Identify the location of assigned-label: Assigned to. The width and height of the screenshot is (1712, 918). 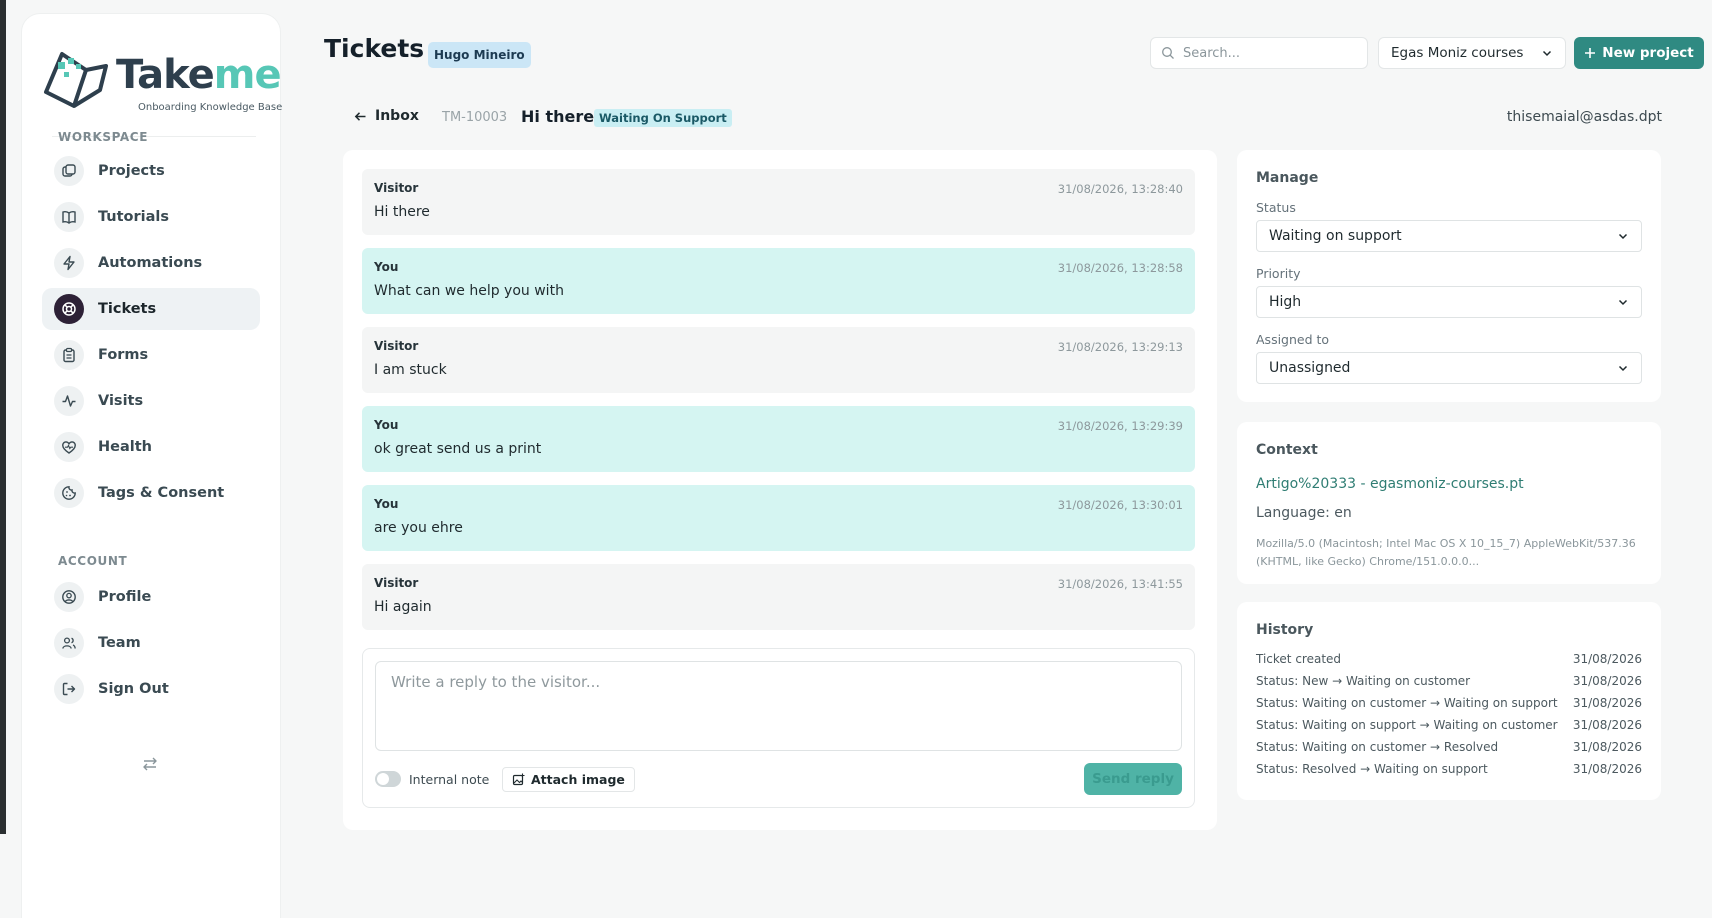
(1293, 339).